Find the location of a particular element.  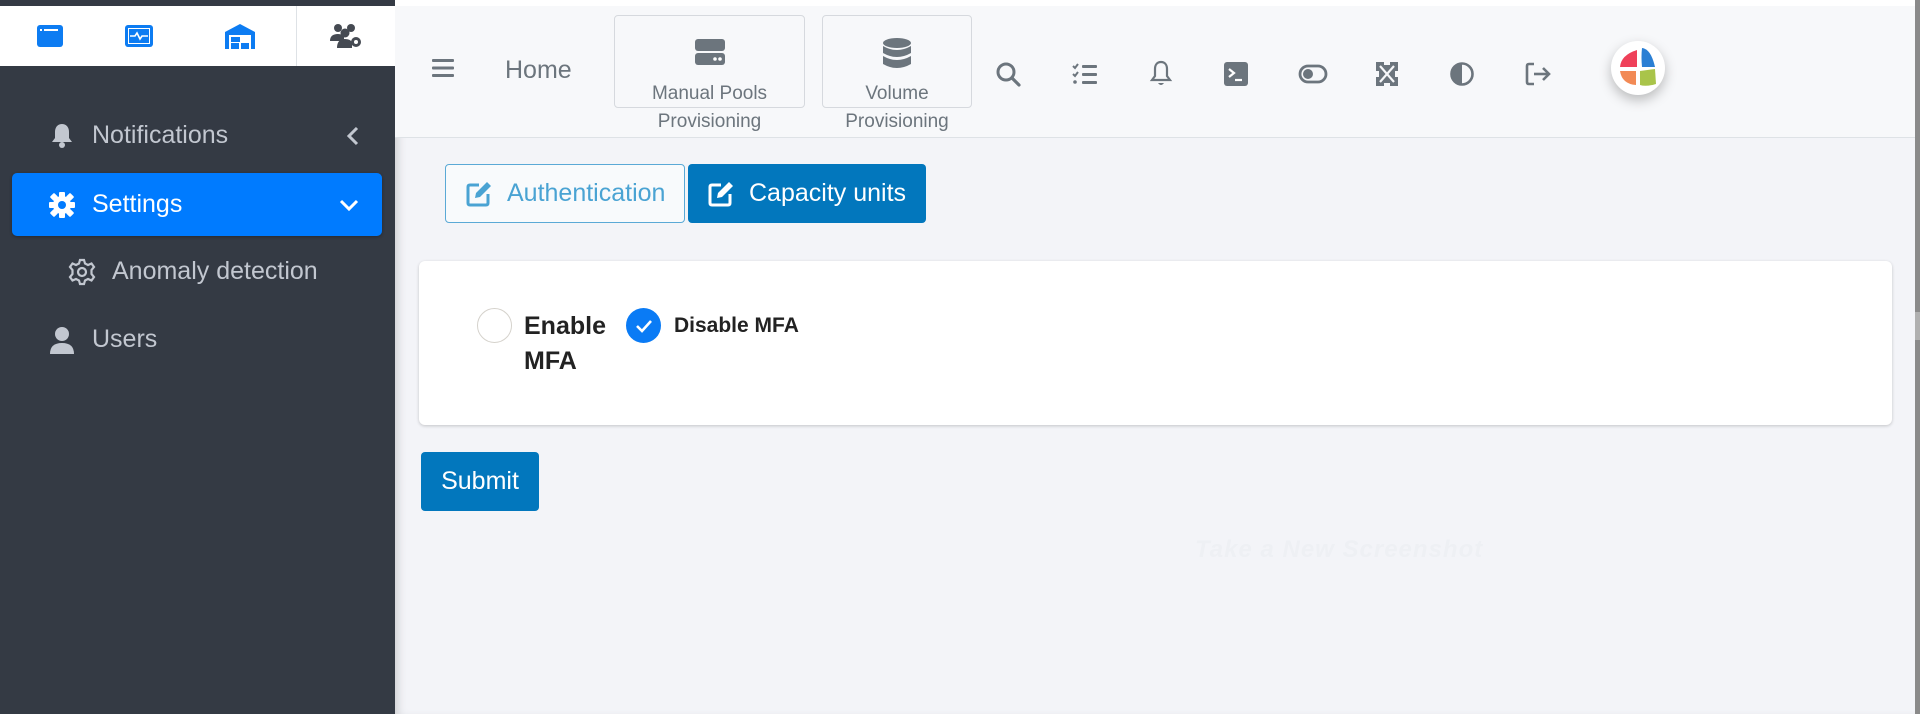

terminal-icon is located at coordinates (1236, 74).